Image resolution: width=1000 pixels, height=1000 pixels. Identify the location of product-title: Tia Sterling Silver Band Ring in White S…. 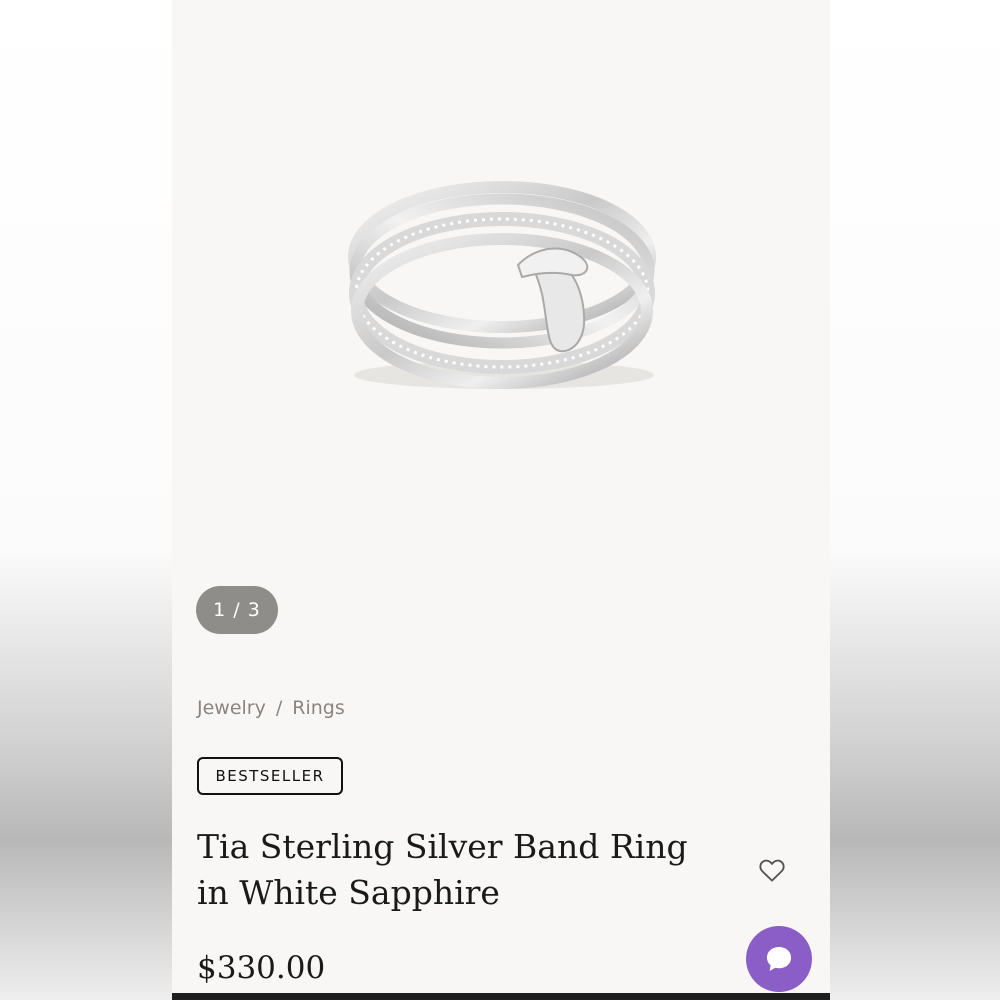
(442, 869).